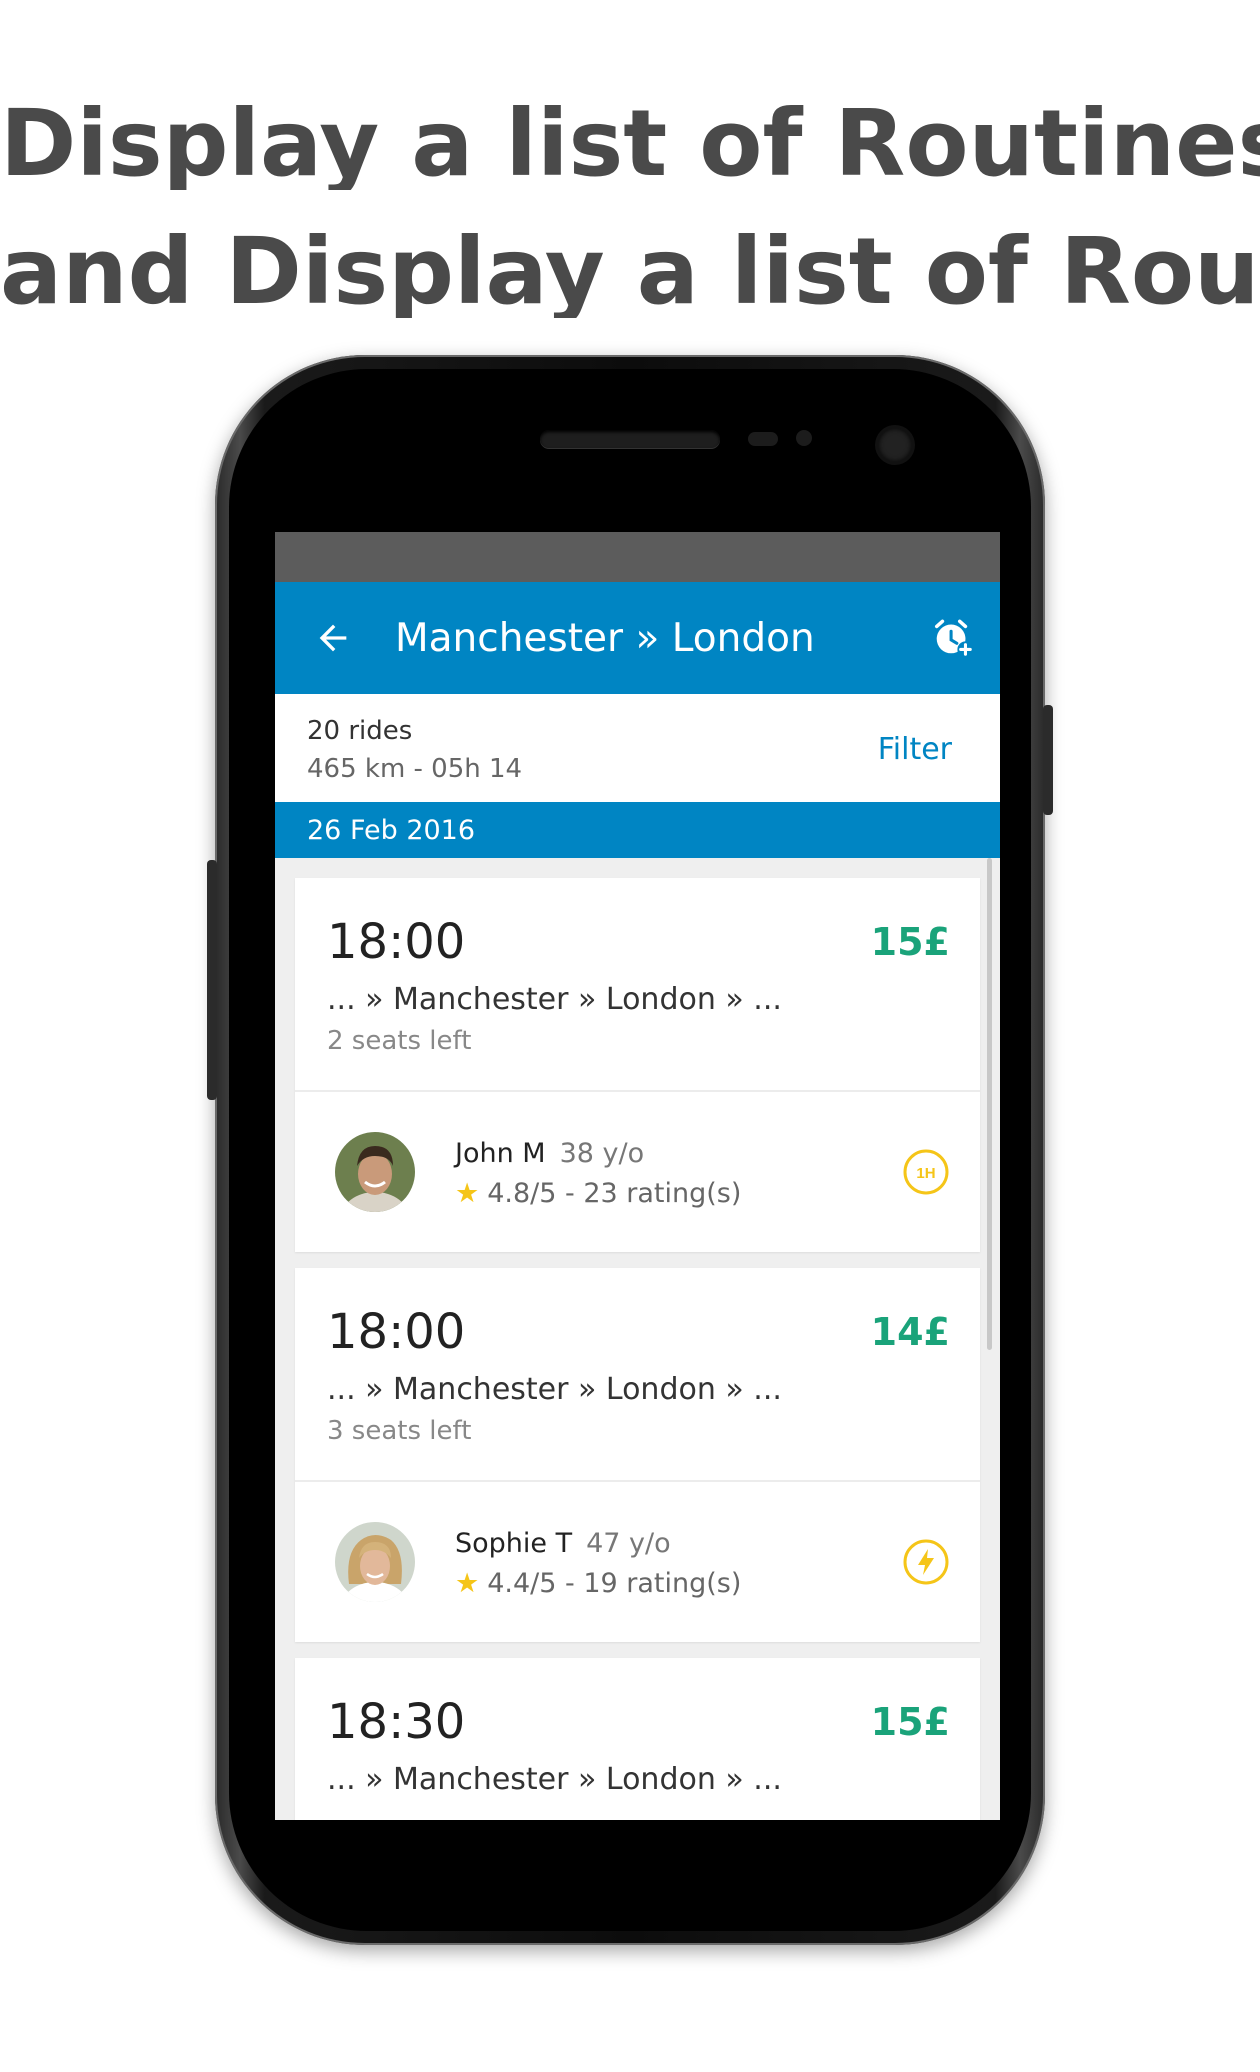 Image resolution: width=1260 pixels, height=2072 pixels. I want to click on rides-count: 20 rides, so click(360, 731).